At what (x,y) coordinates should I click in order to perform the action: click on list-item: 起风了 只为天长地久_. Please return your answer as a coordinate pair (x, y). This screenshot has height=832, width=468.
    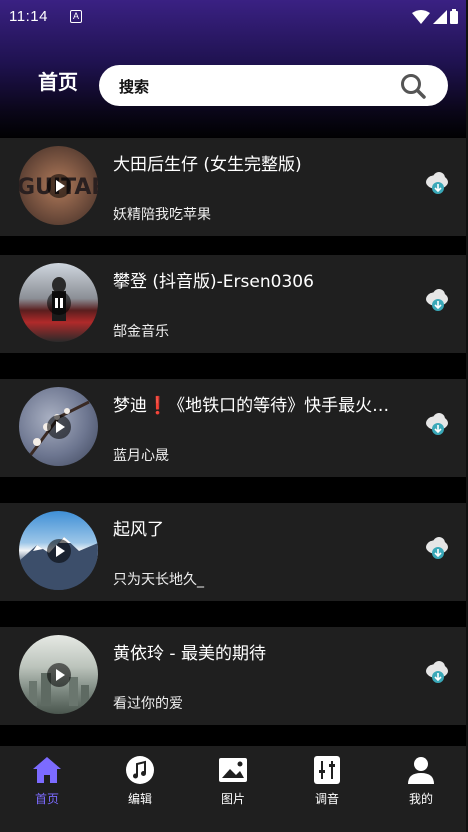
    Looking at the image, I should click on (233, 552).